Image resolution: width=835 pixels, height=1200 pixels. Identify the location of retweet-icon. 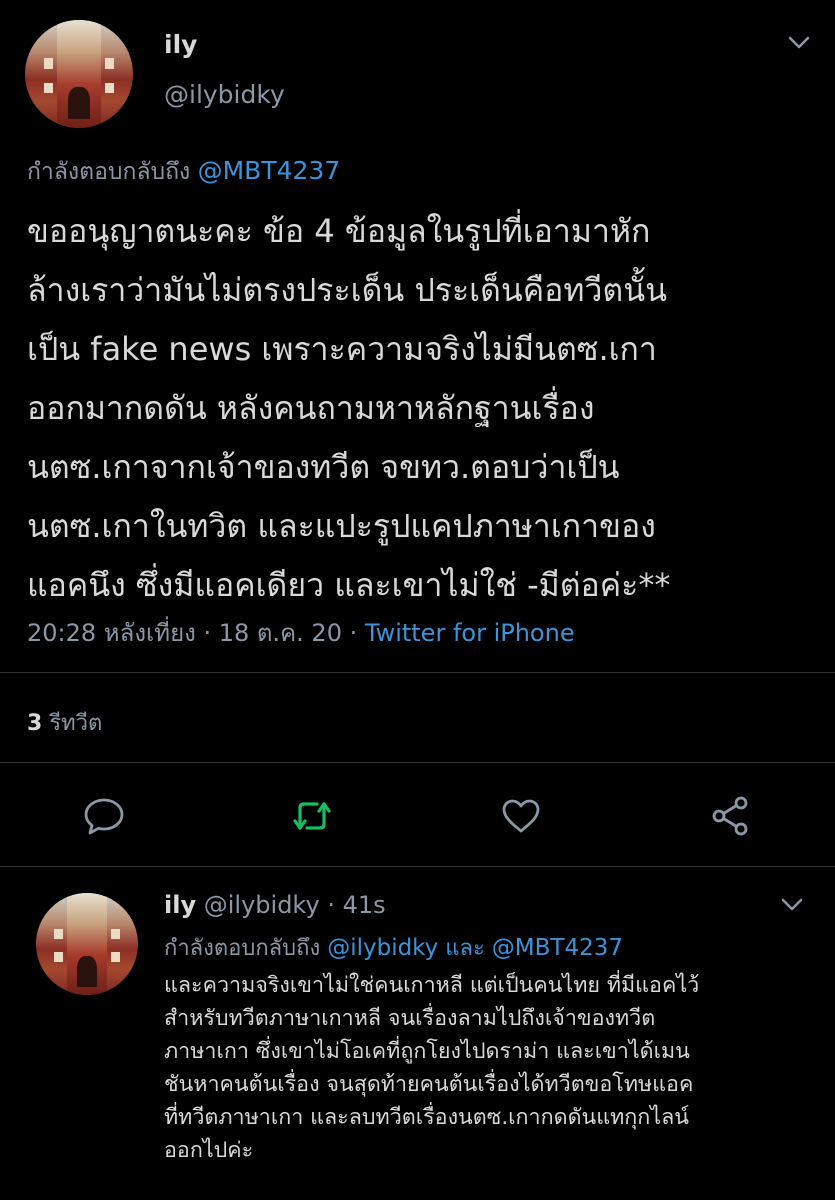
(312, 816).